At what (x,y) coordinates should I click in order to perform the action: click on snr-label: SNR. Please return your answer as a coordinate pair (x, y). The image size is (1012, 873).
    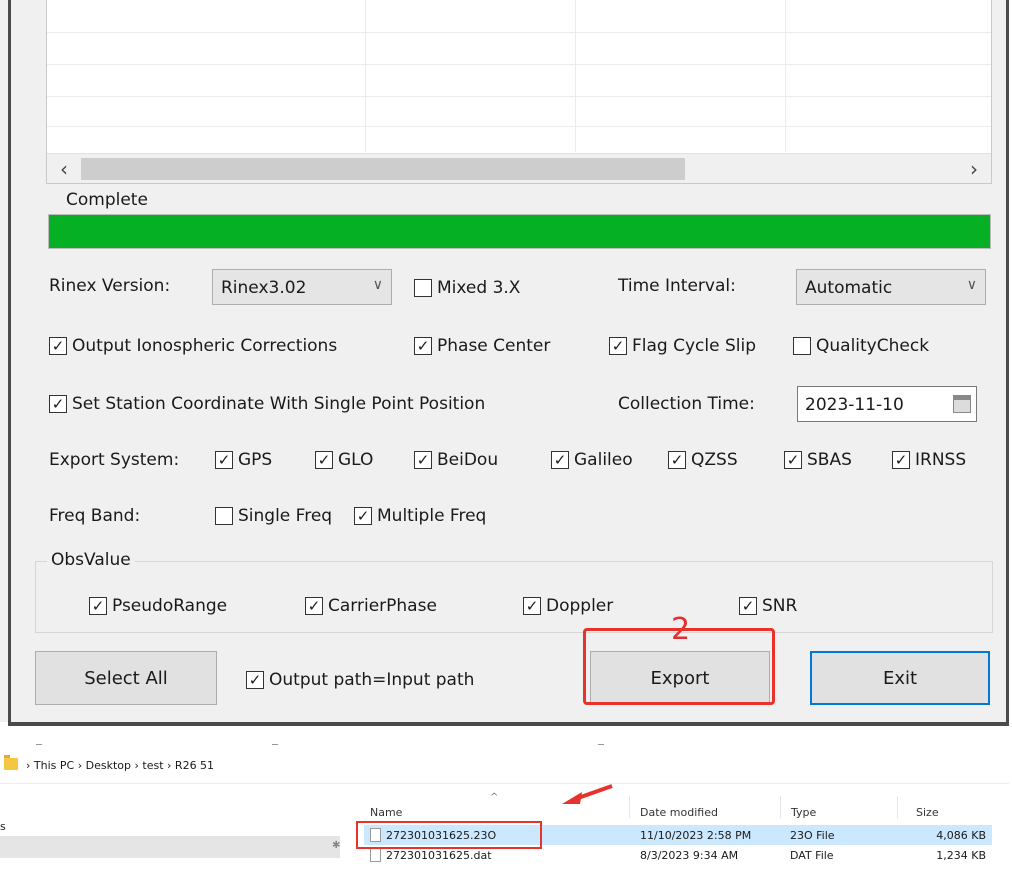
    Looking at the image, I should click on (780, 606).